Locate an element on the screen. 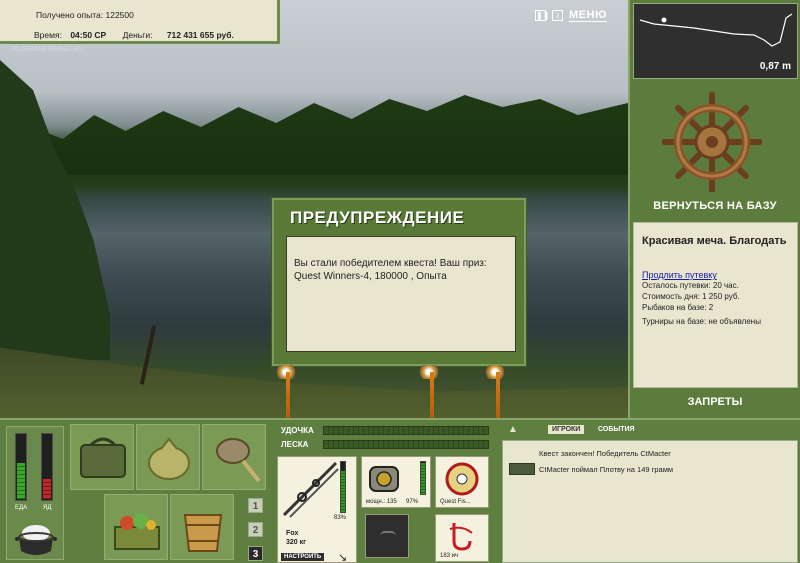 This screenshot has height=563, width=800. arrow-icon: ↘ is located at coordinates (342, 557).